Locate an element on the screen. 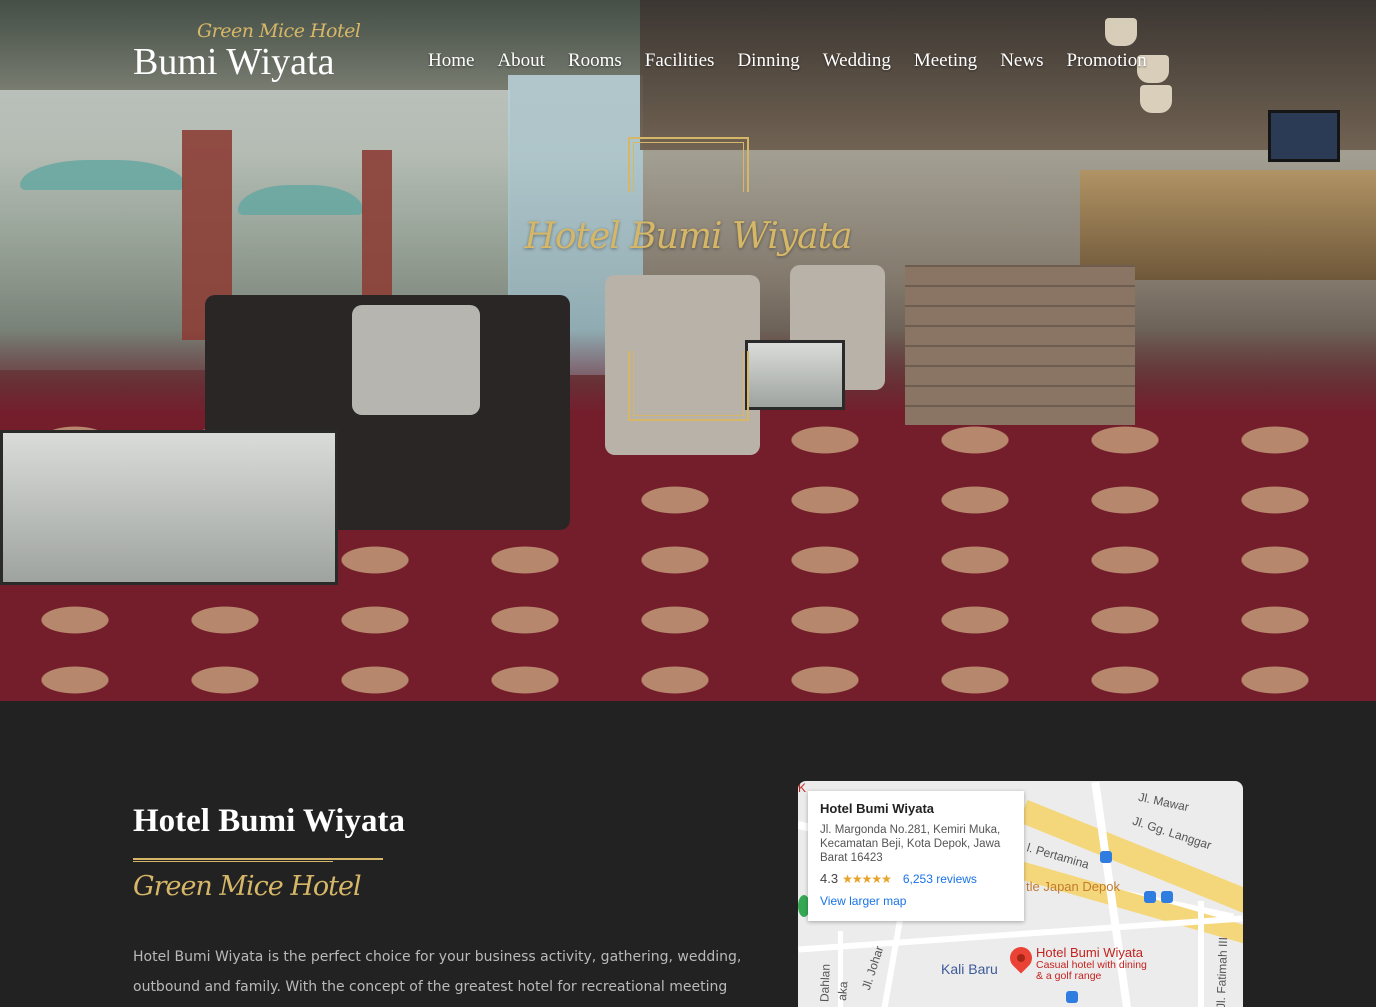 The height and width of the screenshot is (1007, 1376). frame-top-inner is located at coordinates (688, 167).